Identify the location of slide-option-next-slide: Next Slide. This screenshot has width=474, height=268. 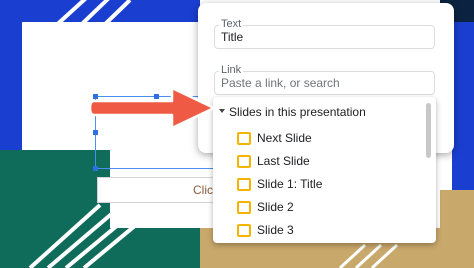
(320, 138).